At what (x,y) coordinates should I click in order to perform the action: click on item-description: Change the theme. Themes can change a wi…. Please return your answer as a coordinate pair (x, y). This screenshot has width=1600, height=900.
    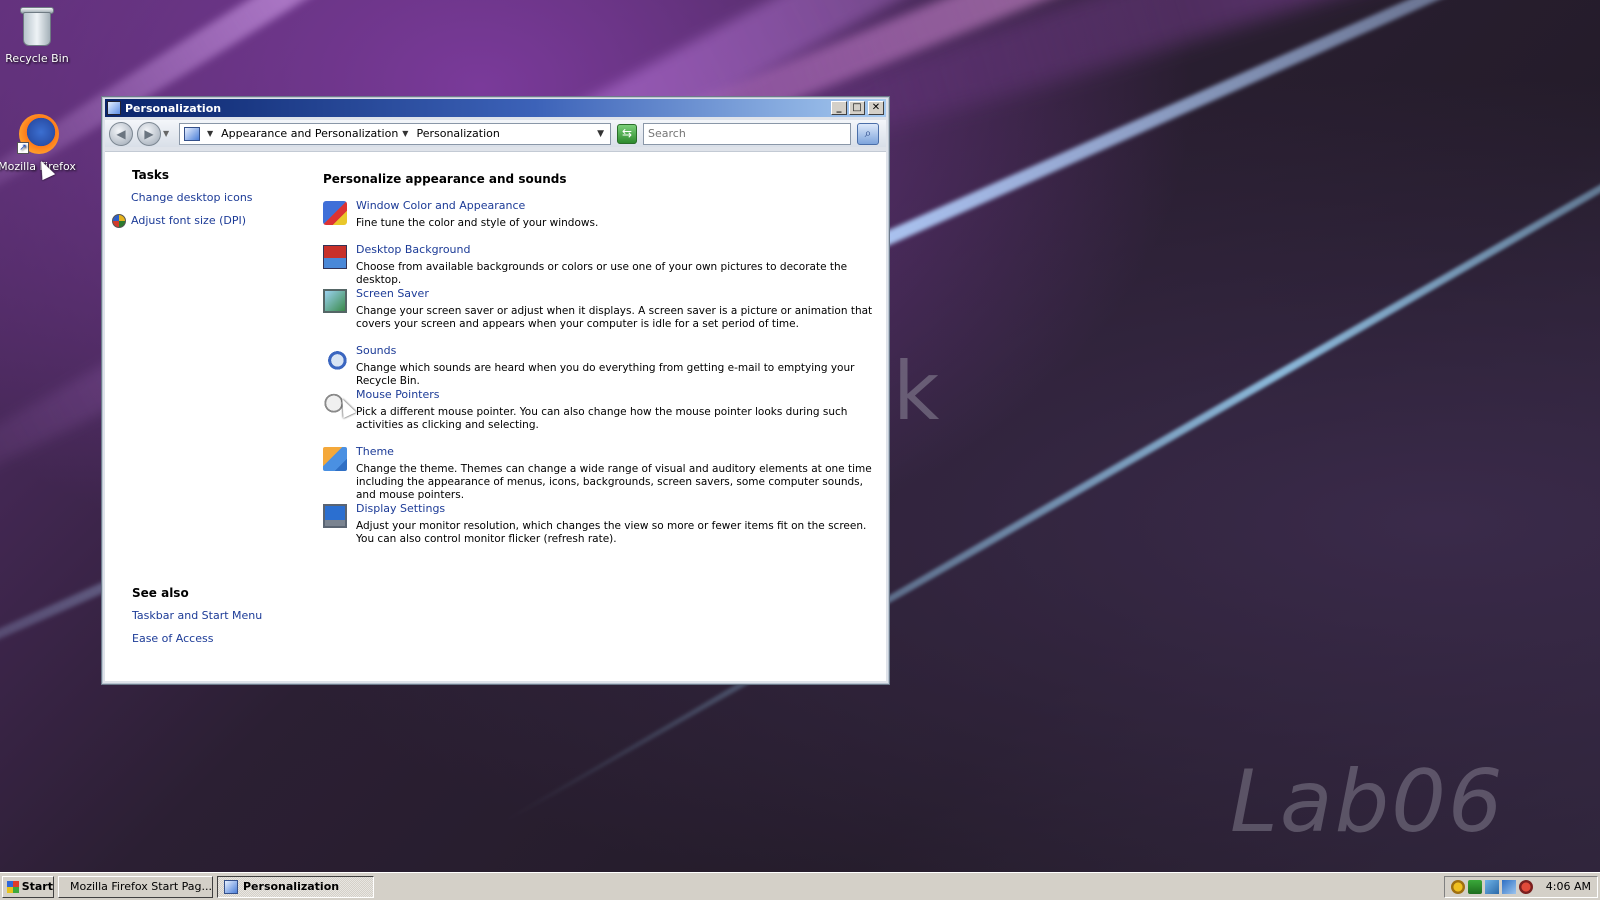
    Looking at the image, I should click on (614, 482).